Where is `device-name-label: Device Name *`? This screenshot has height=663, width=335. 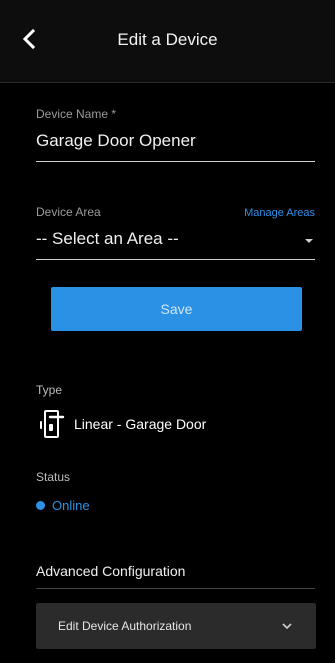 device-name-label: Device Name * is located at coordinates (76, 114).